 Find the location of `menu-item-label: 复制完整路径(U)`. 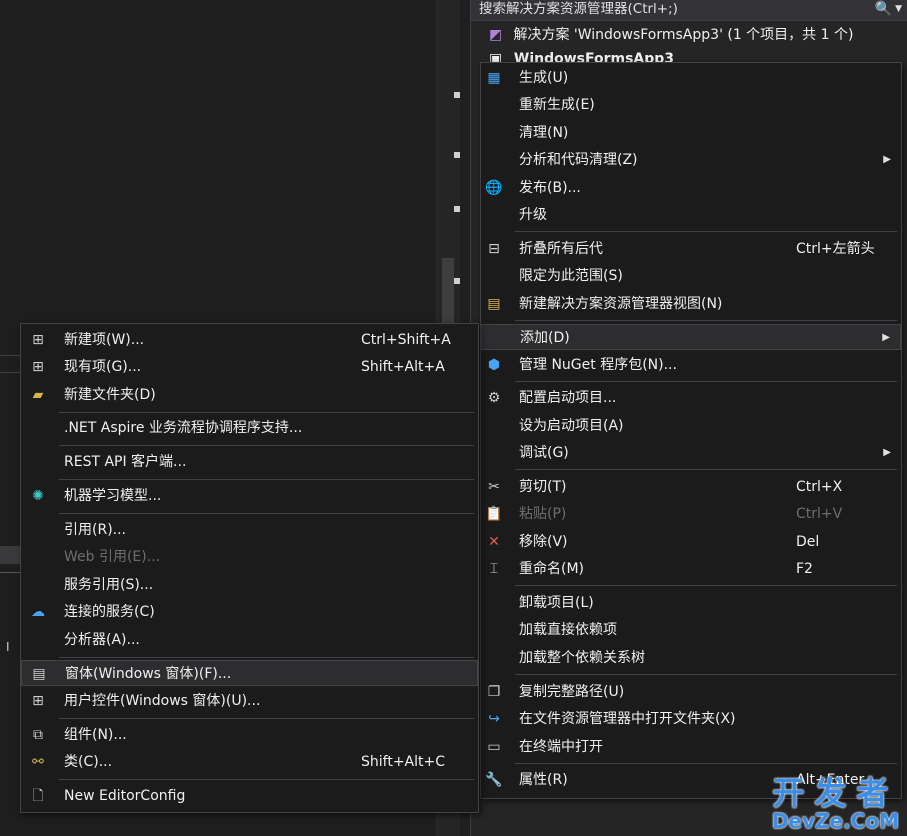

menu-item-label: 复制完整路径(U) is located at coordinates (572, 692).